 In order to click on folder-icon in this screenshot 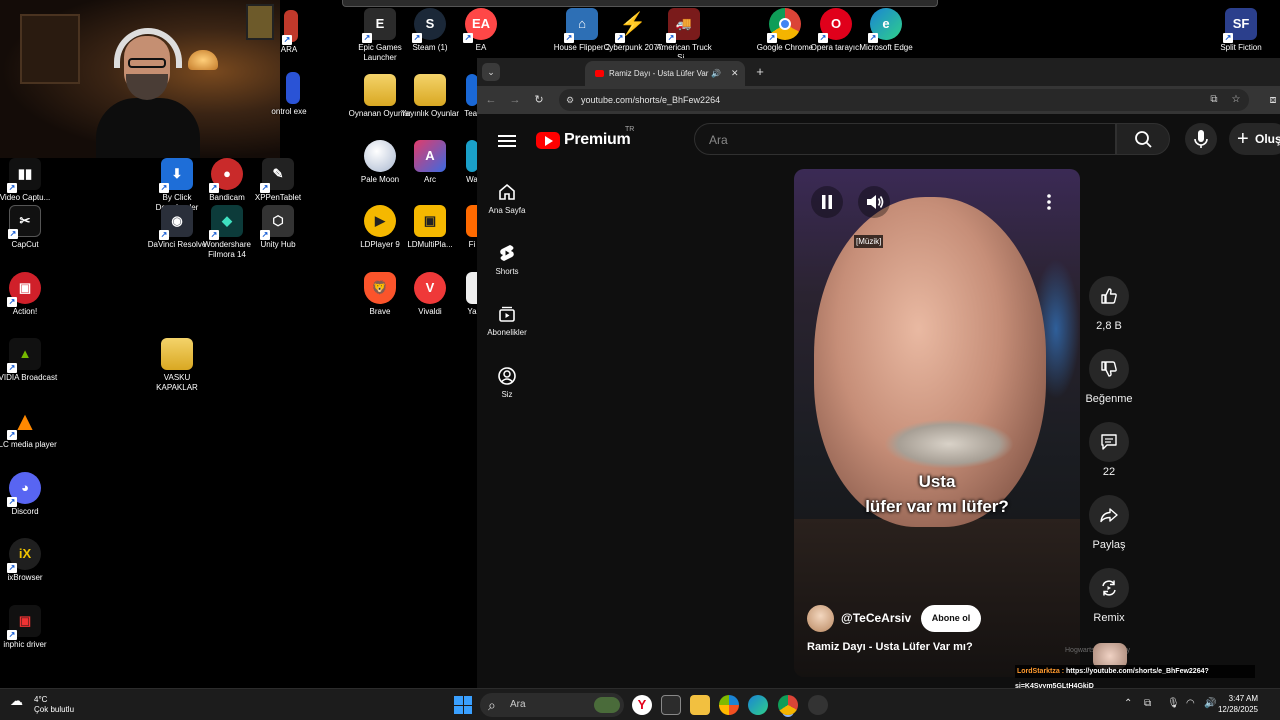, I will do `click(177, 354)`.